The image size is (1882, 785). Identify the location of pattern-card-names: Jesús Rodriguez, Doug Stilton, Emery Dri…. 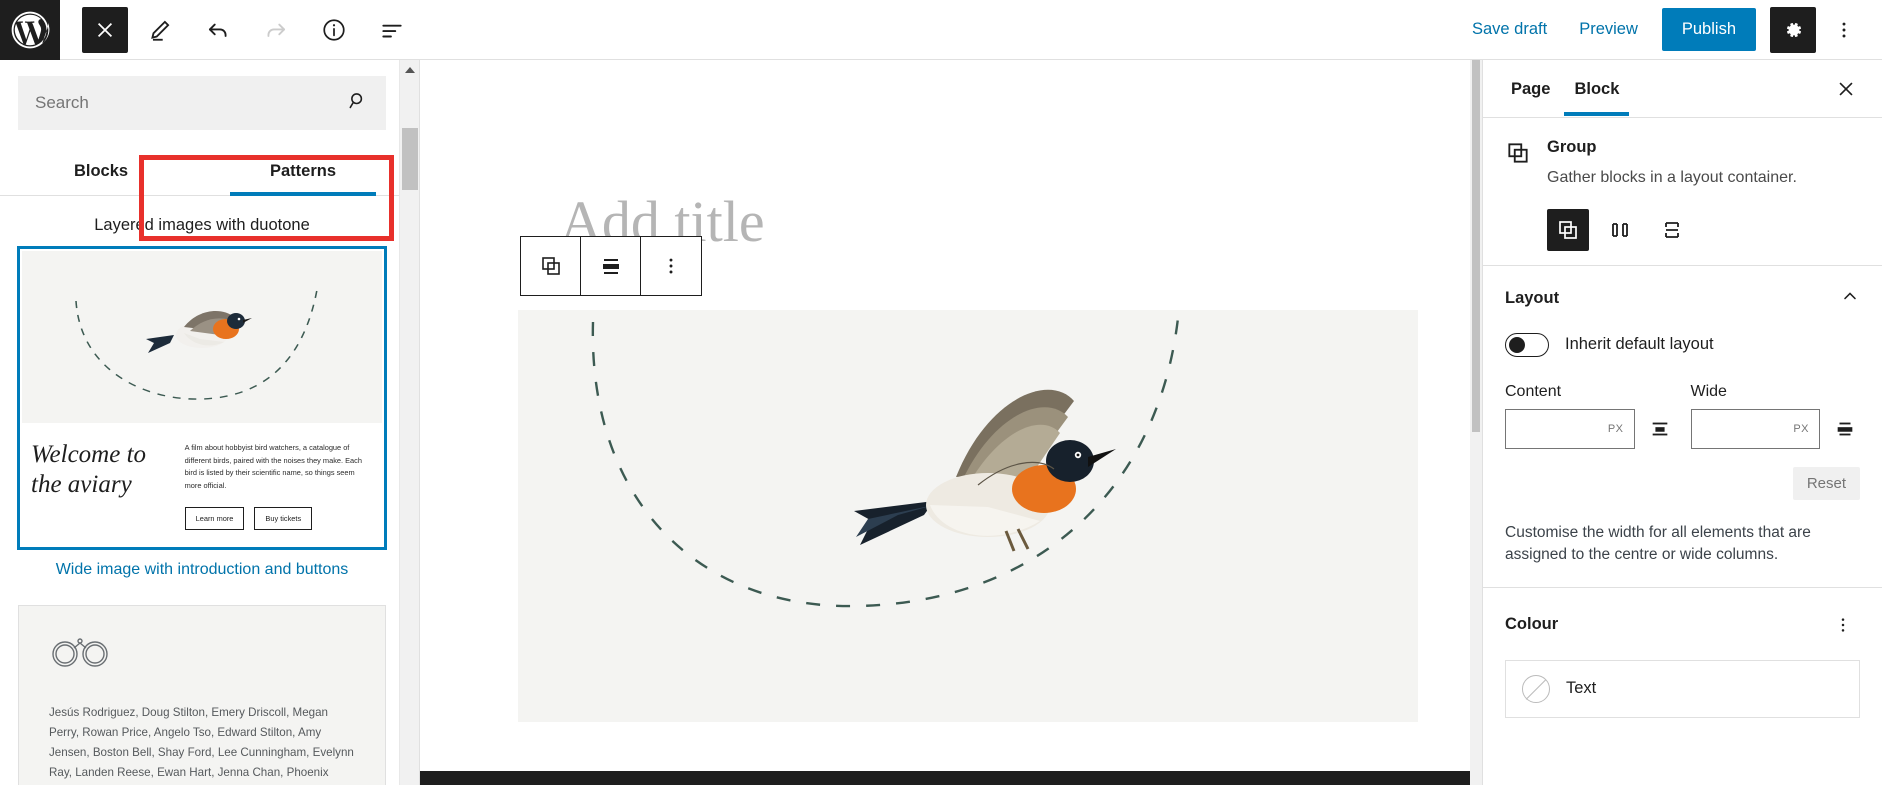
(202, 694).